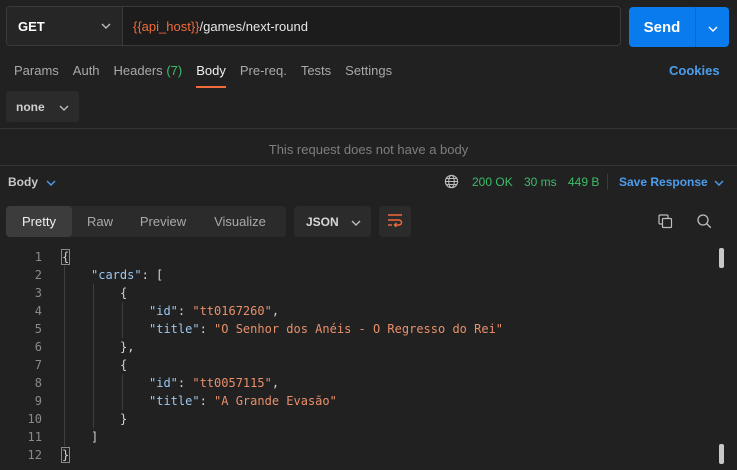 The image size is (737, 470). What do you see at coordinates (214, 383) in the screenshot?
I see `code-text: "id": "tt0057115",` at bounding box center [214, 383].